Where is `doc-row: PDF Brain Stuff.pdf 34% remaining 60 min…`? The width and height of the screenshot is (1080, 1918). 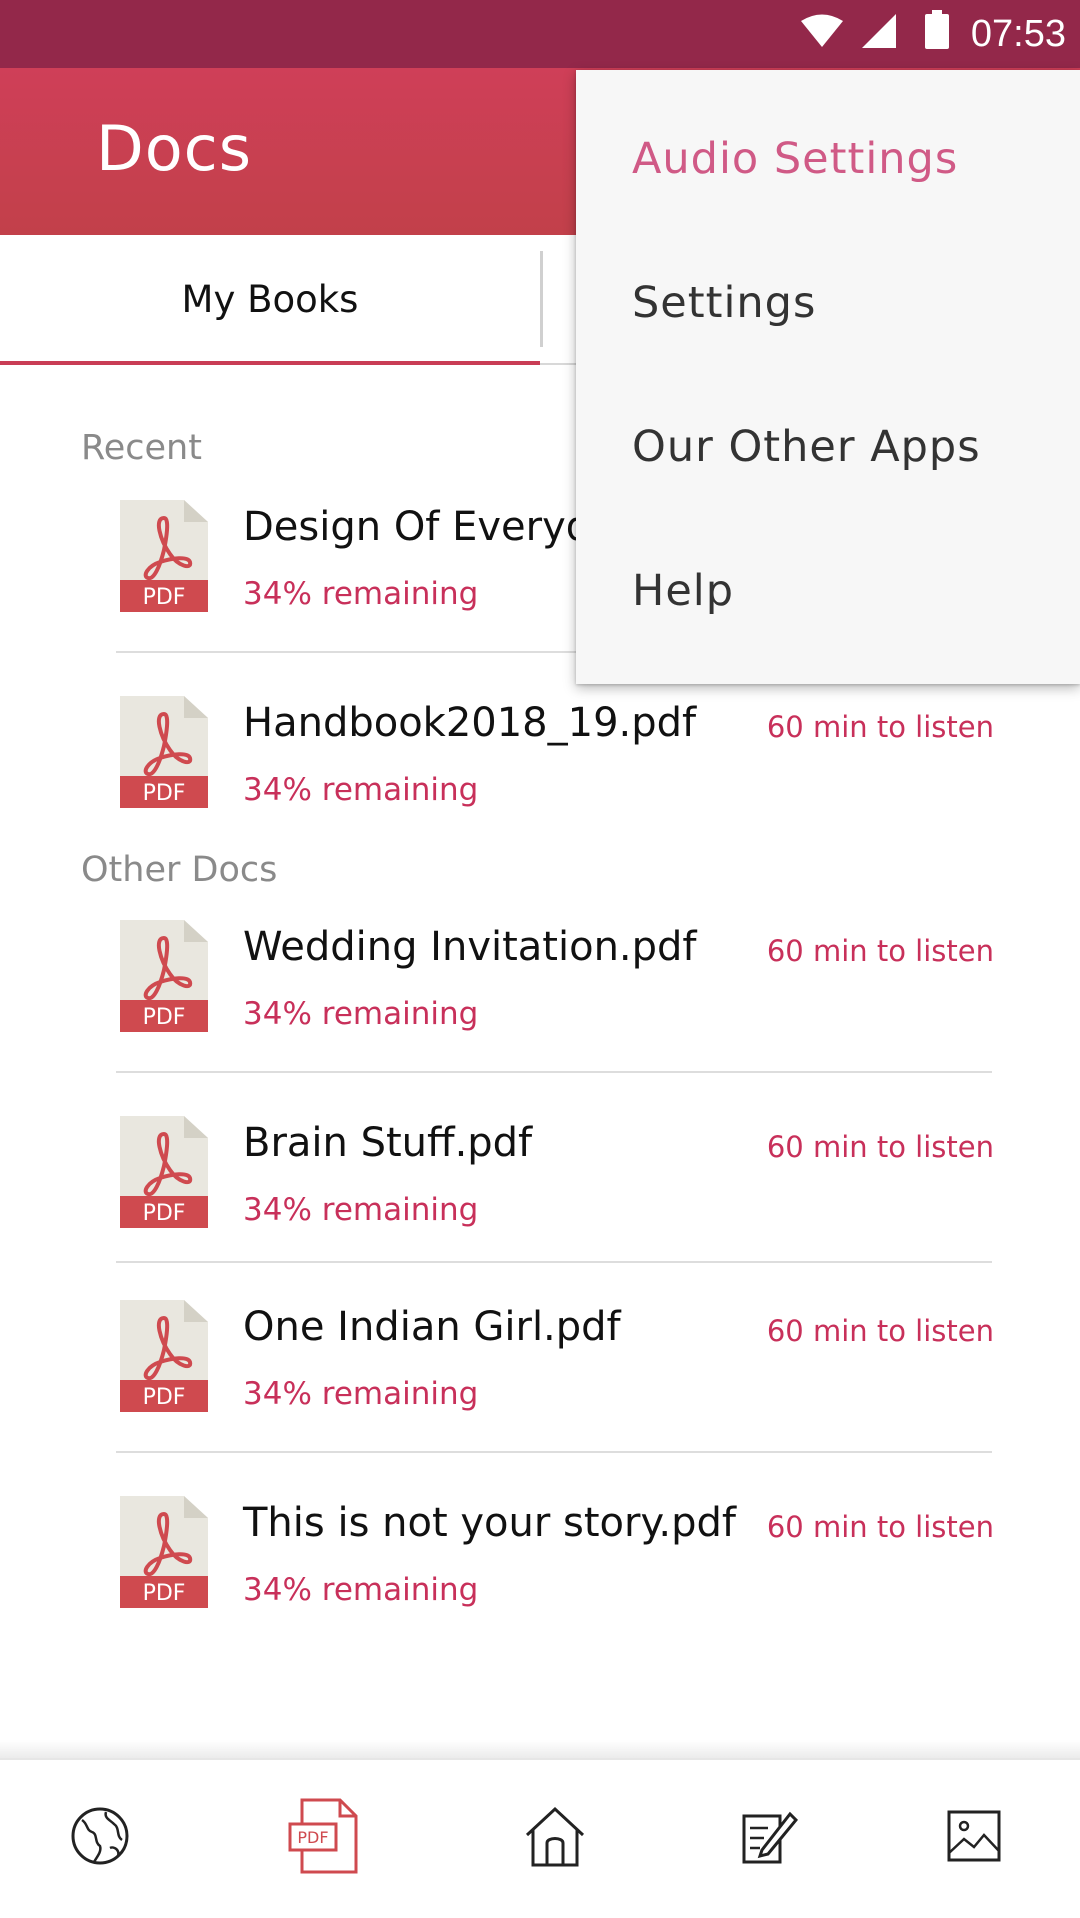
doc-row: PDF Brain Stuff.pdf 34% remaining 60 min… is located at coordinates (540, 1191).